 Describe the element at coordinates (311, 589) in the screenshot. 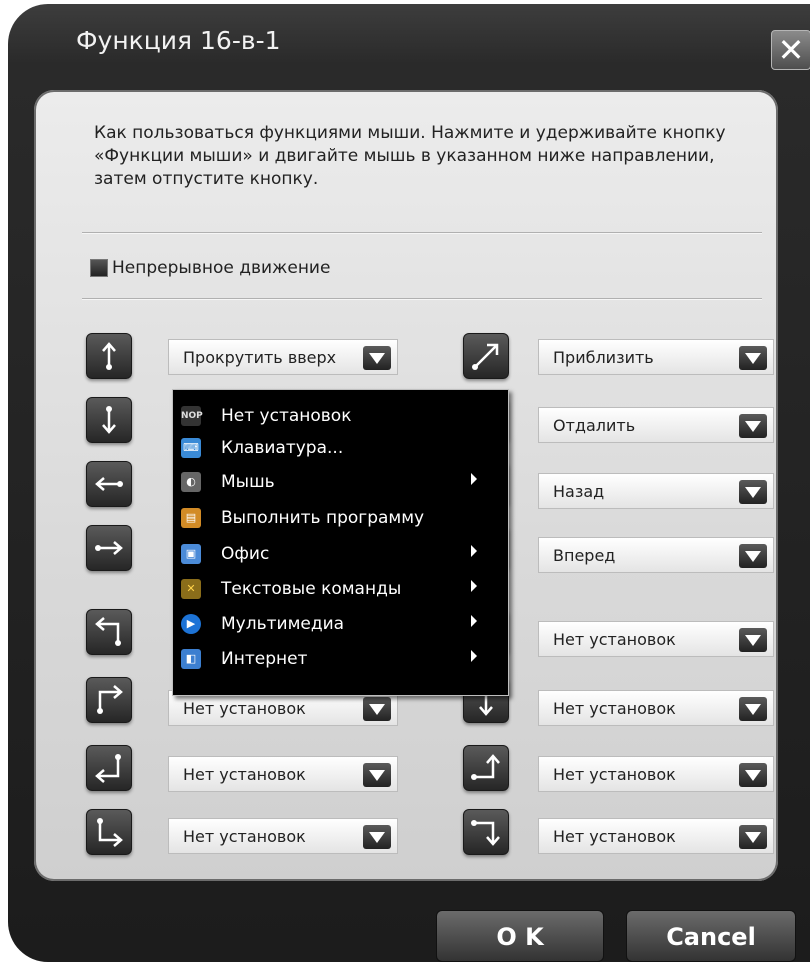

I see `menu-item-label: Текстовые команды` at that location.